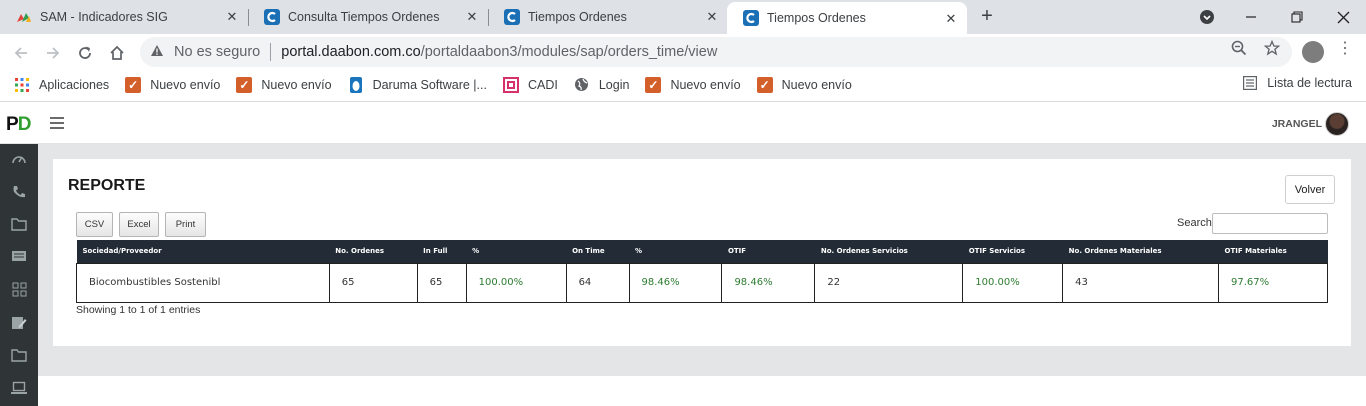  I want to click on column-header: No. Ordenes Servicios, so click(888, 251).